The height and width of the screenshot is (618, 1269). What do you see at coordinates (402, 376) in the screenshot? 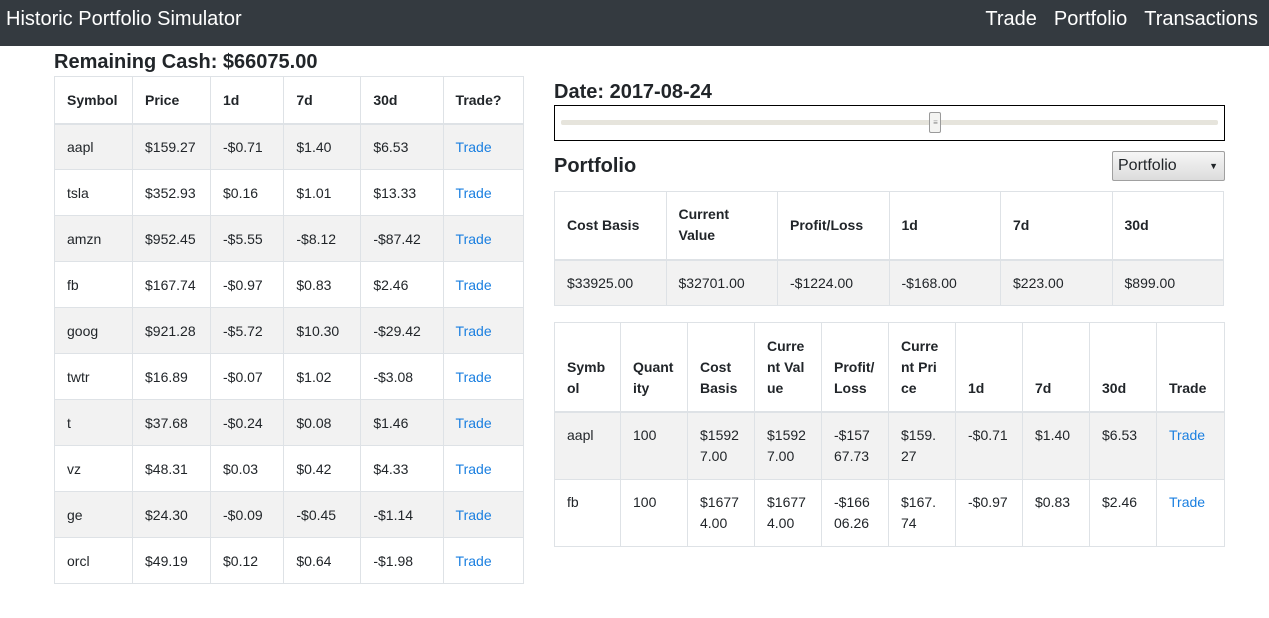
I see `table-cell: -$3.08` at bounding box center [402, 376].